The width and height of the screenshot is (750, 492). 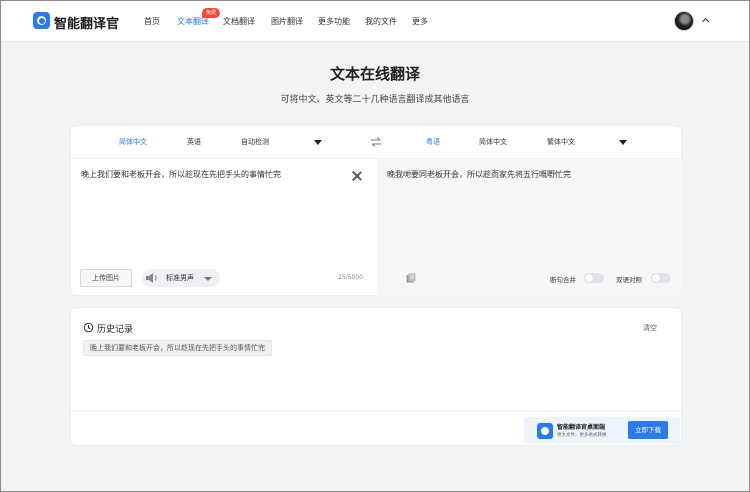 What do you see at coordinates (152, 278) in the screenshot?
I see `speaker-icon` at bounding box center [152, 278].